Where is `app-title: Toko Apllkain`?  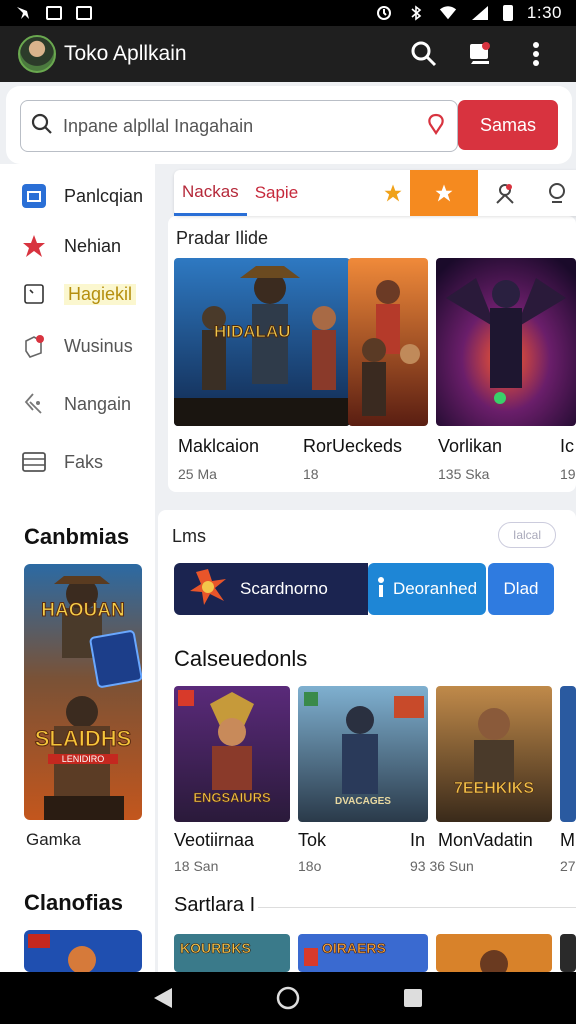
app-title: Toko Apllkain is located at coordinates (125, 53).